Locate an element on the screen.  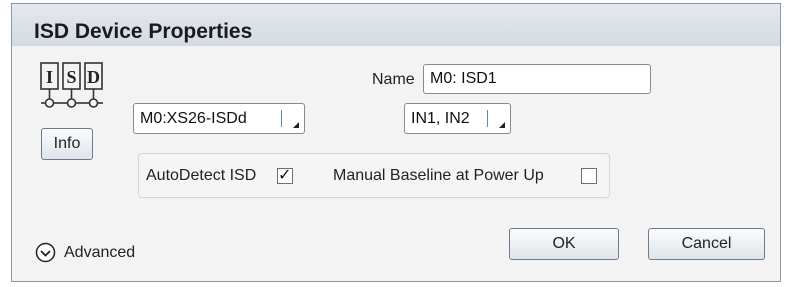
inputs-dropdown: IN1, IN2 is located at coordinates (457, 118).